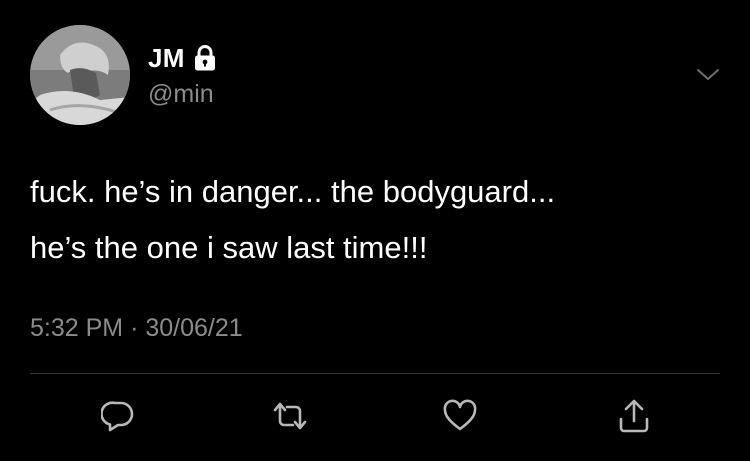 The height and width of the screenshot is (461, 750). I want to click on avatar, so click(80, 75).